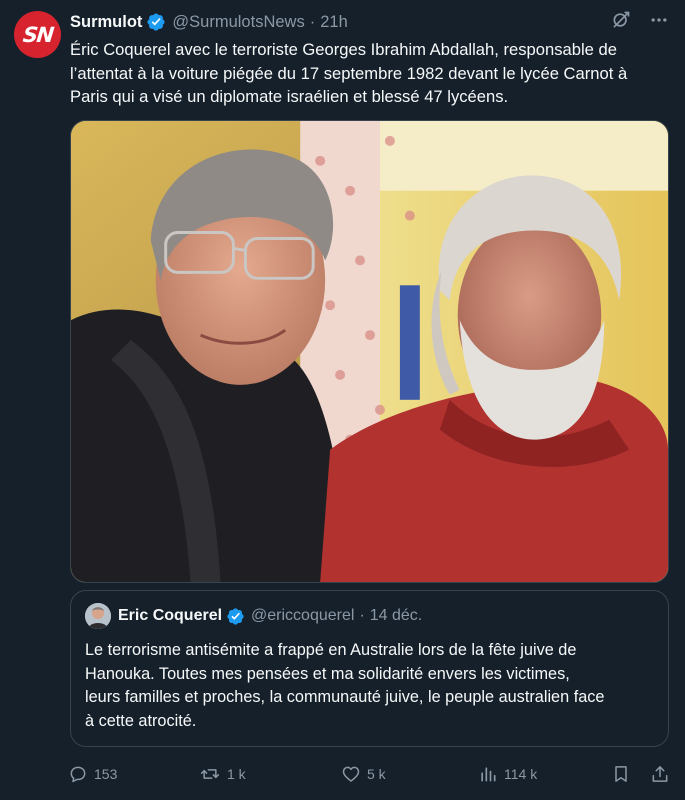 Image resolution: width=685 pixels, height=800 pixels. Describe the element at coordinates (106, 22) in the screenshot. I see `author-display-name: Surmulot` at that location.